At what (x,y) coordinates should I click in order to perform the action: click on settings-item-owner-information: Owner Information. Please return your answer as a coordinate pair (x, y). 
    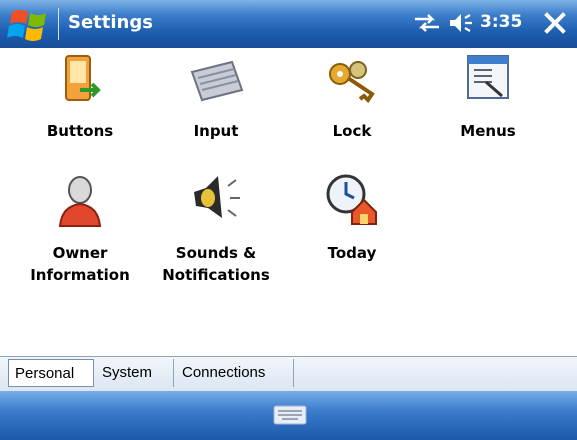
    Looking at the image, I should click on (80, 232).